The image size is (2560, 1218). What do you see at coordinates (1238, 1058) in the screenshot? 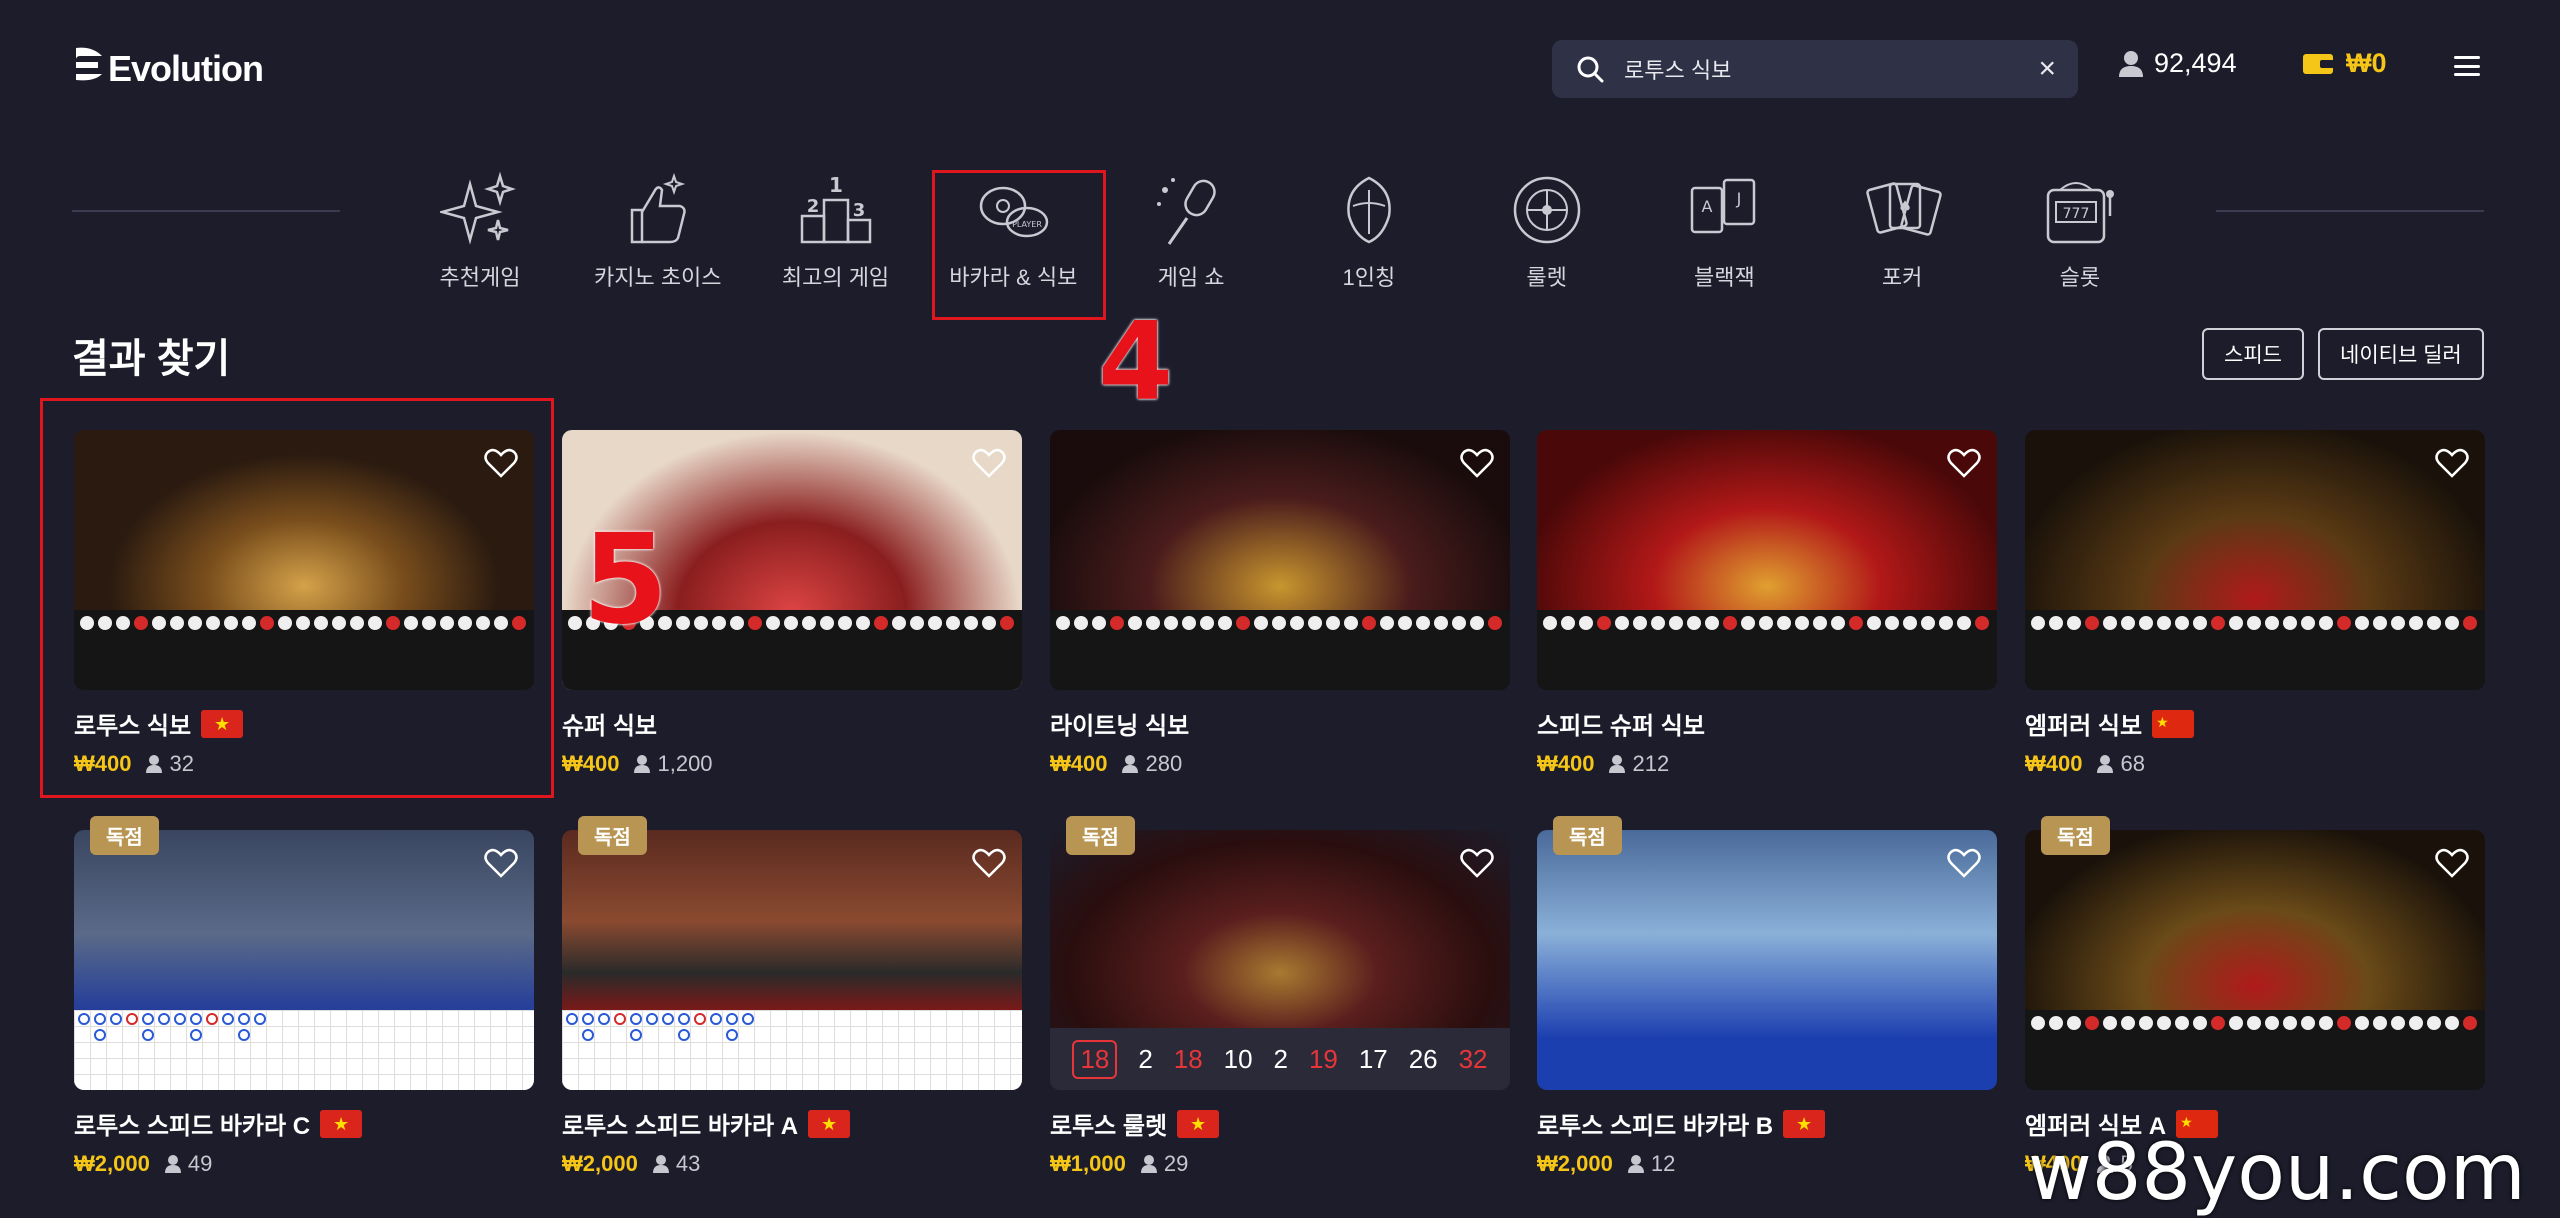
I see `roulette-result: 10` at bounding box center [1238, 1058].